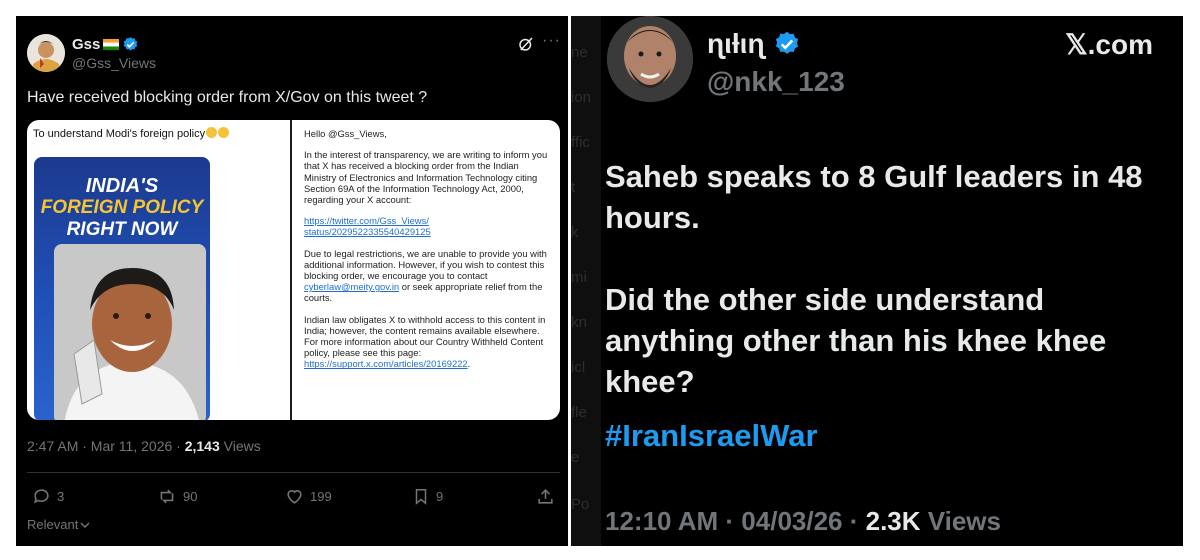  Describe the element at coordinates (61, 496) in the screenshot. I see `reply-count: 3` at that location.